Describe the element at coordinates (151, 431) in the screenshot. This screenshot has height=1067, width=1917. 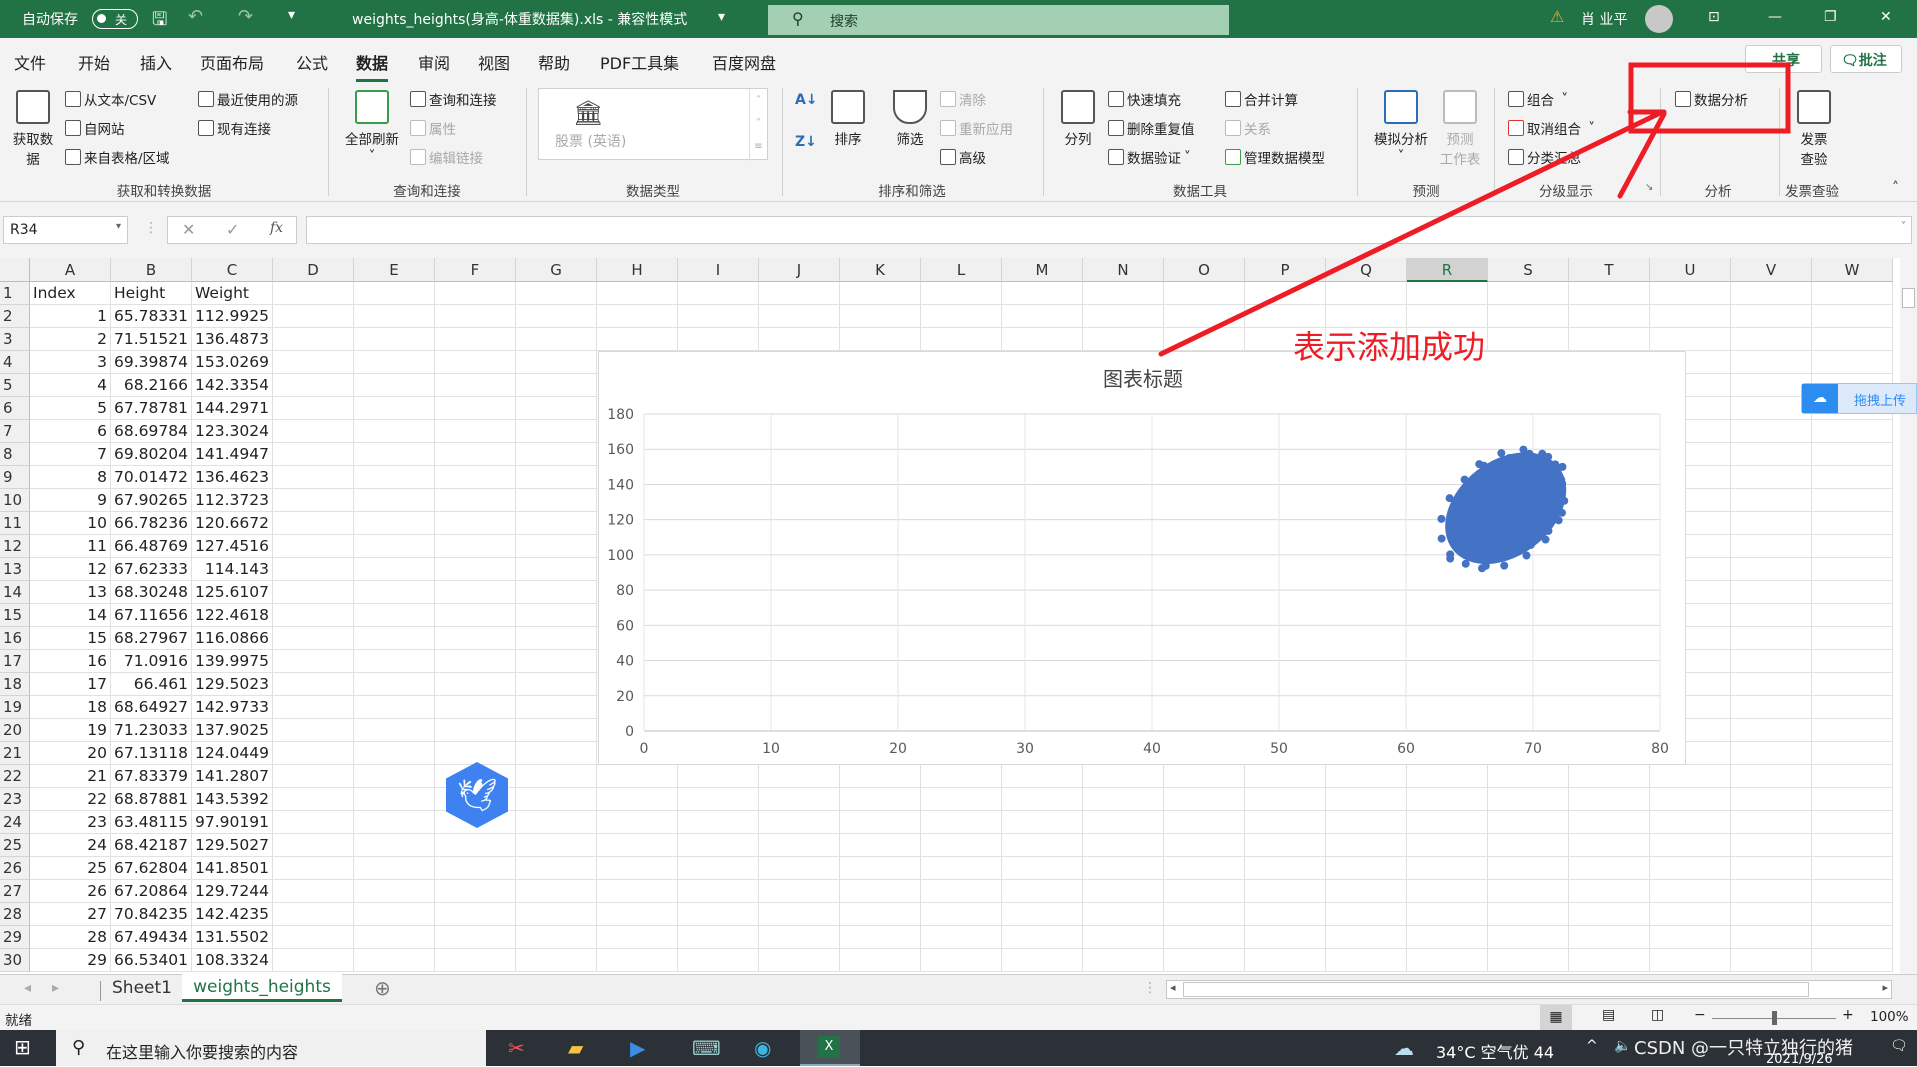
I see `cell-B7: 68.69784` at that location.